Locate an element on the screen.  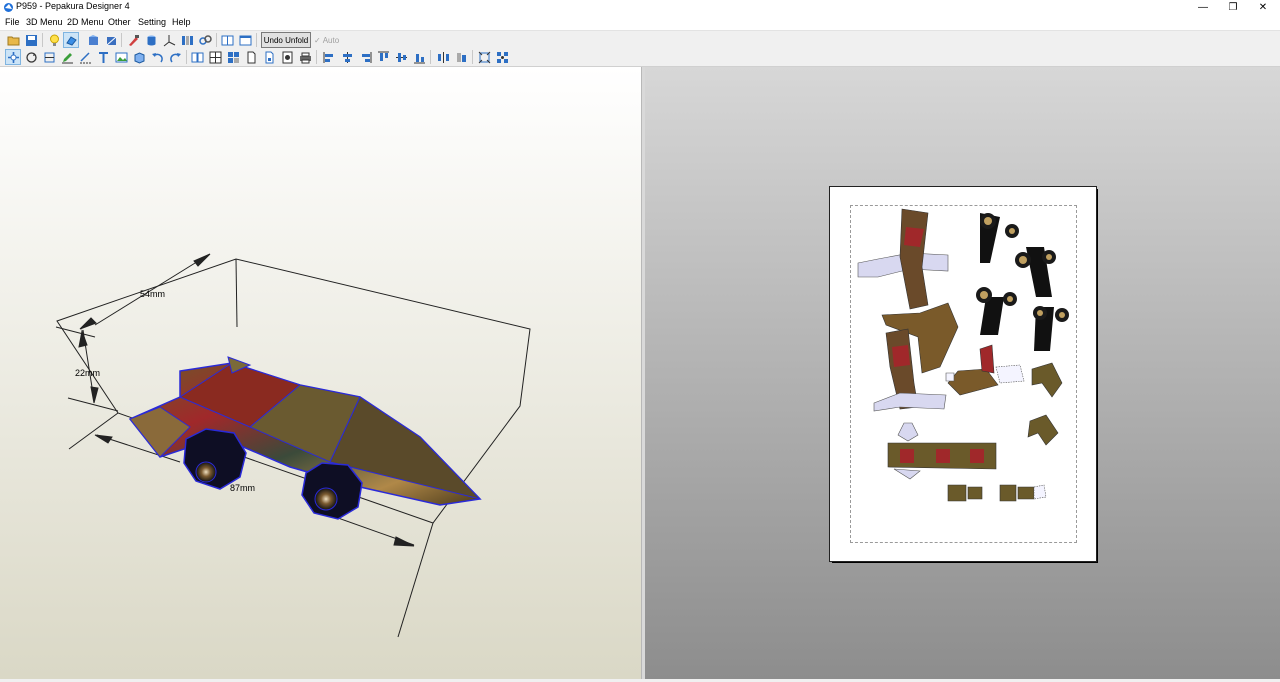
split-view-icon is located at coordinates (227, 40).